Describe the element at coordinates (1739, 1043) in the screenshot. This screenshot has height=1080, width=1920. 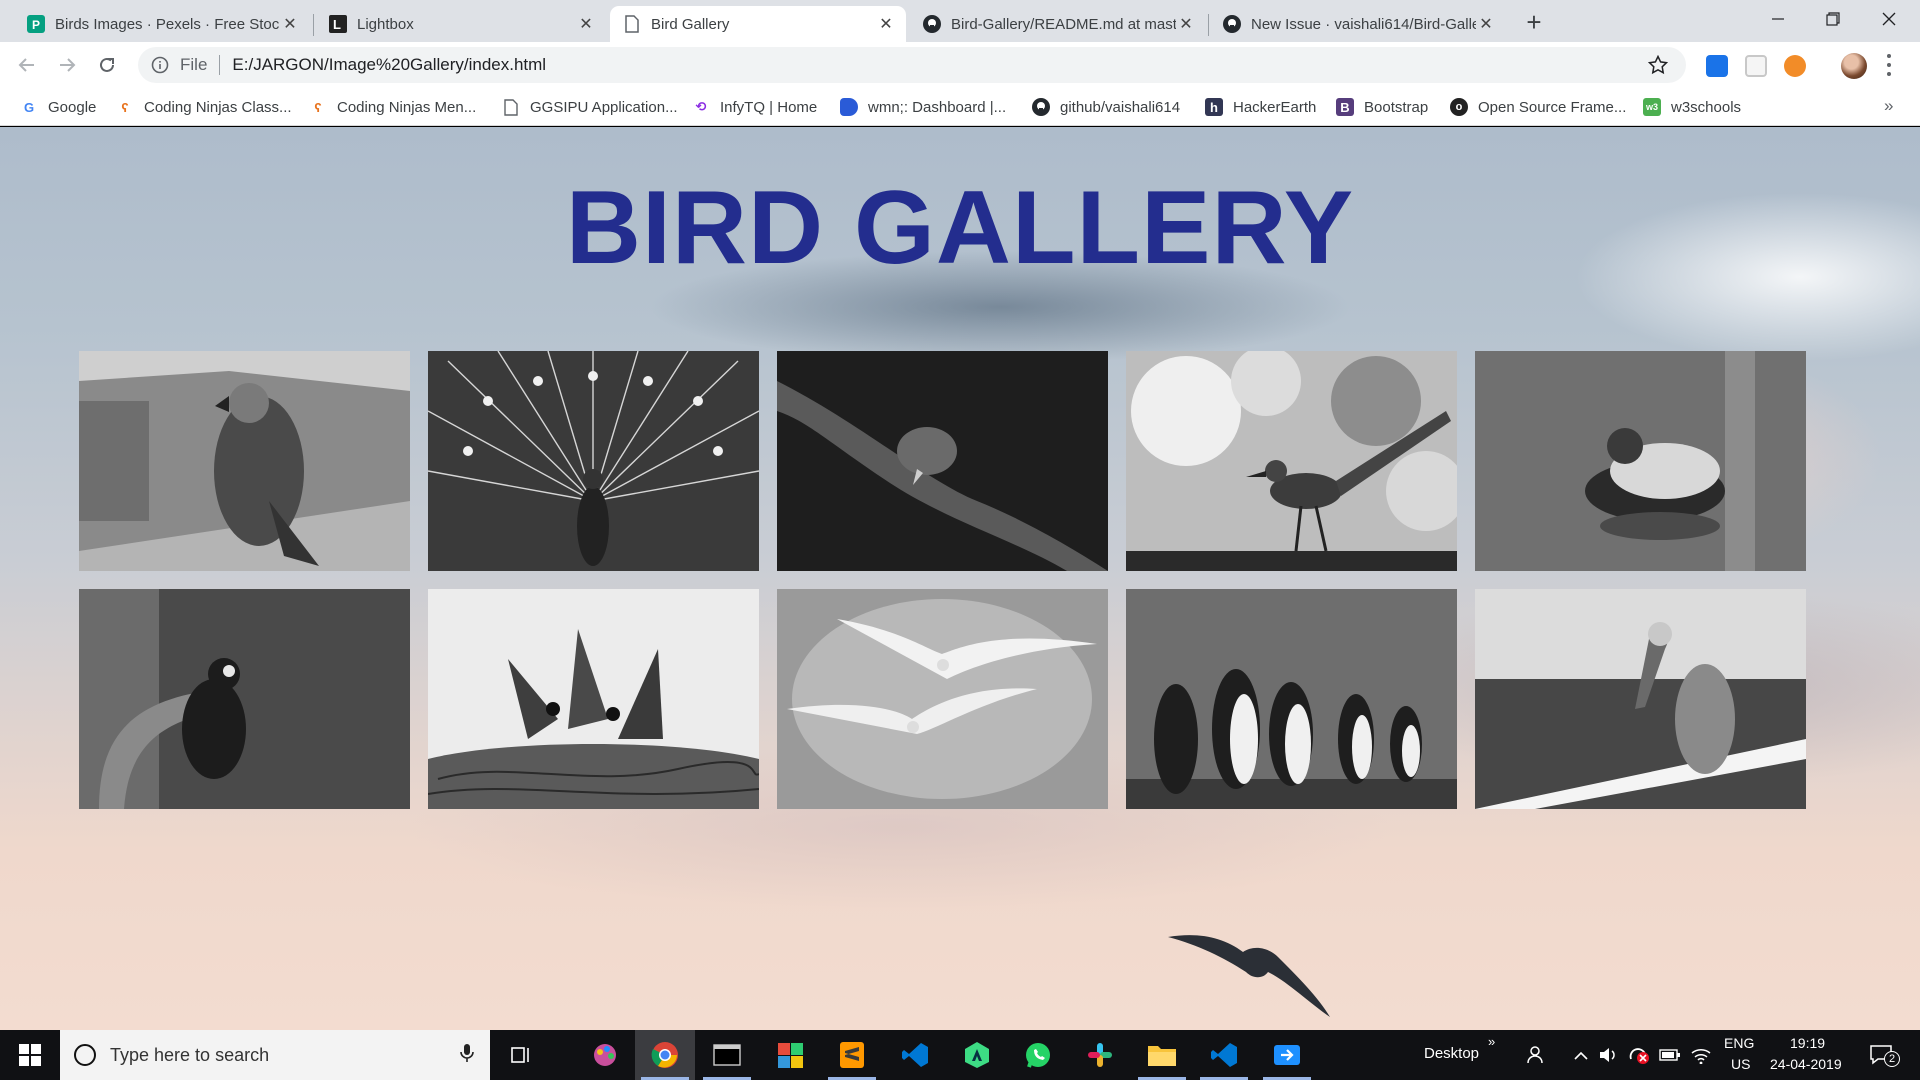
I see `language-line-1: ENG` at that location.